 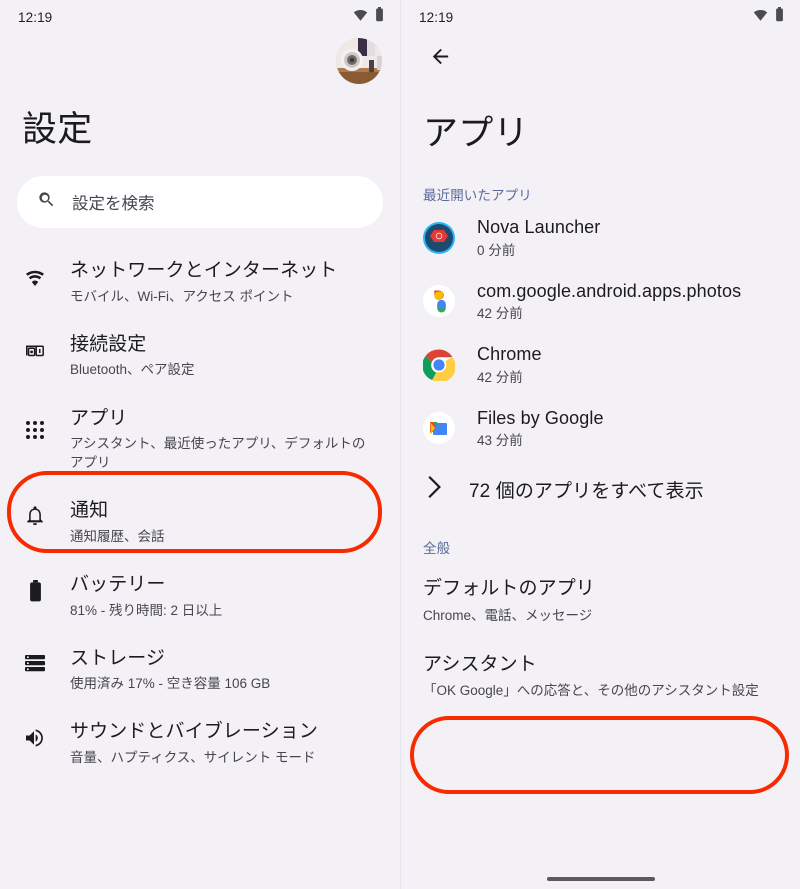 I want to click on sidebar-item-text: ネットワークとインターネット モバイル、Wi-Fi、アクセス ポイント, so click(x=226, y=281).